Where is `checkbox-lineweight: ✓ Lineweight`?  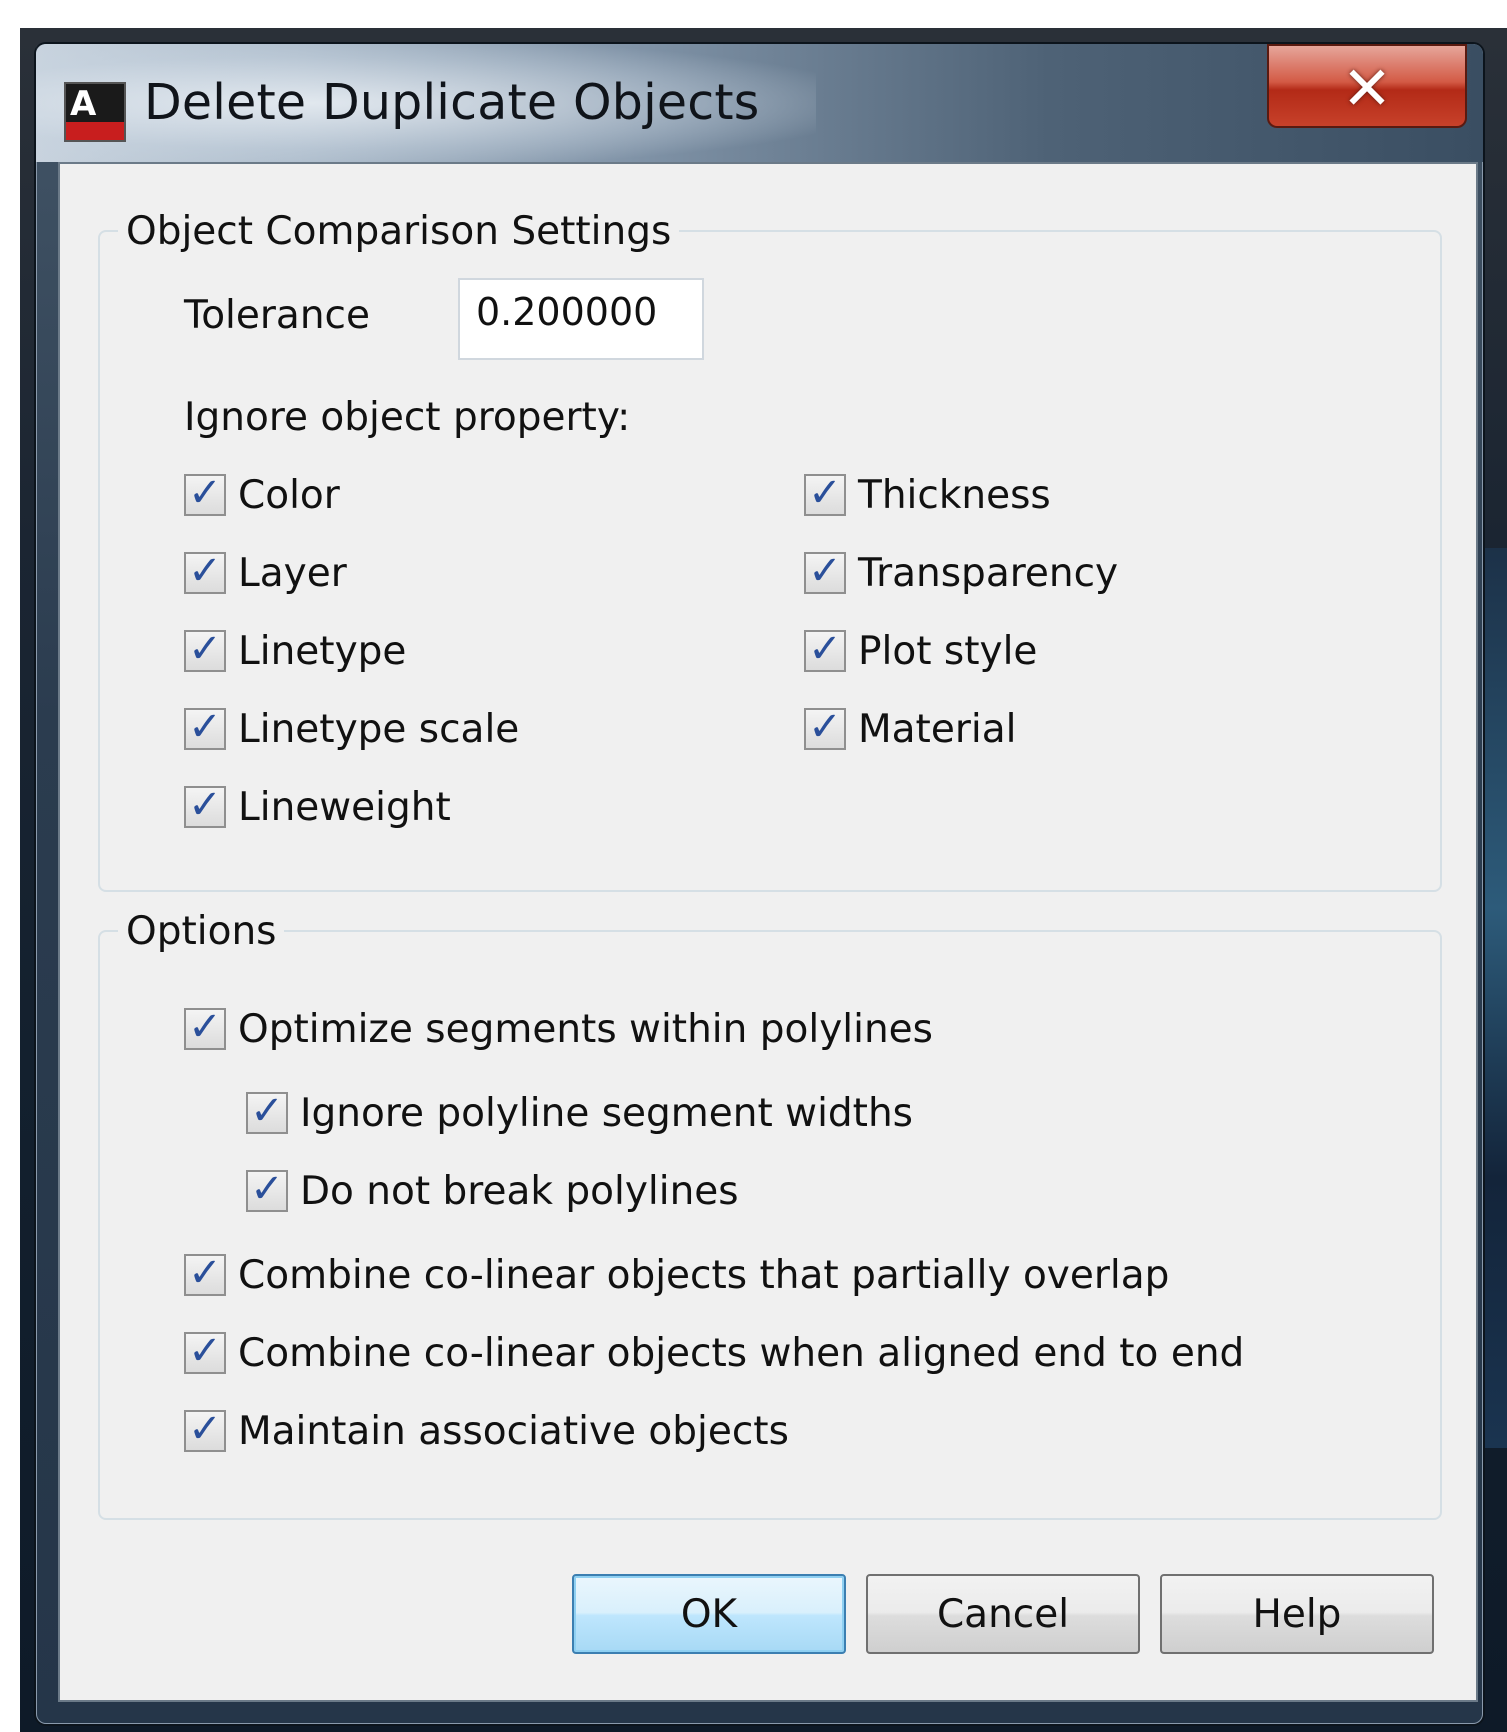
checkbox-lineweight: ✓ Lineweight is located at coordinates (317, 807).